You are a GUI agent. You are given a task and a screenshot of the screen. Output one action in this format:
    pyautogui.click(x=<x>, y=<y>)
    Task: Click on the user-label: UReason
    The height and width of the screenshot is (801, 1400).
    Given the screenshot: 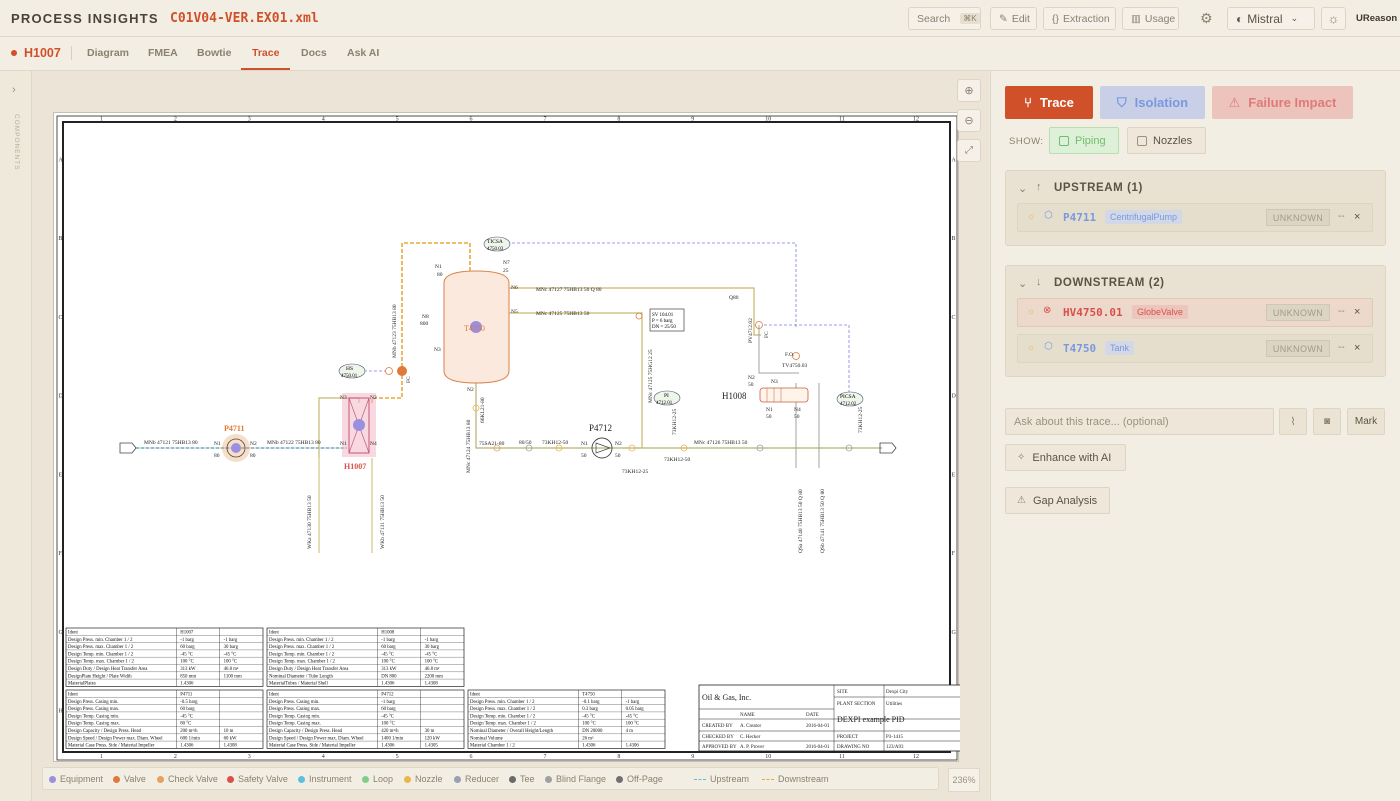 What is the action you would take?
    pyautogui.click(x=1377, y=18)
    